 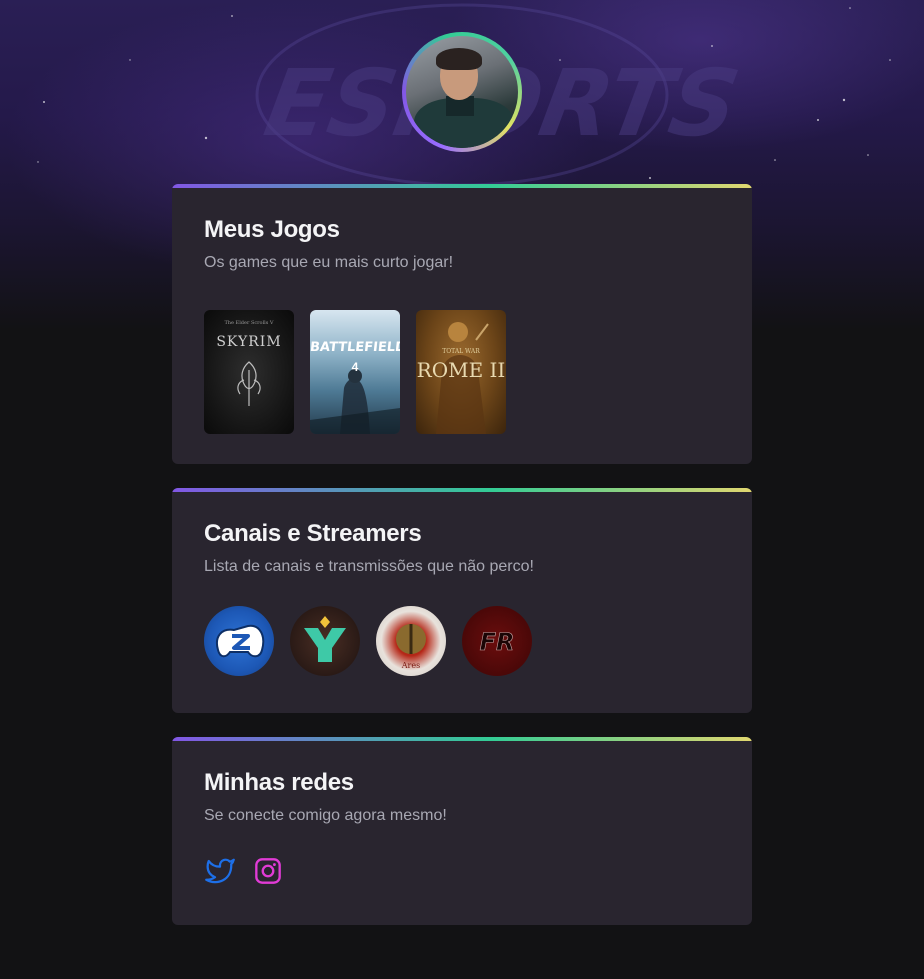 I want to click on games-card-title: Meus Jogos, so click(x=272, y=229).